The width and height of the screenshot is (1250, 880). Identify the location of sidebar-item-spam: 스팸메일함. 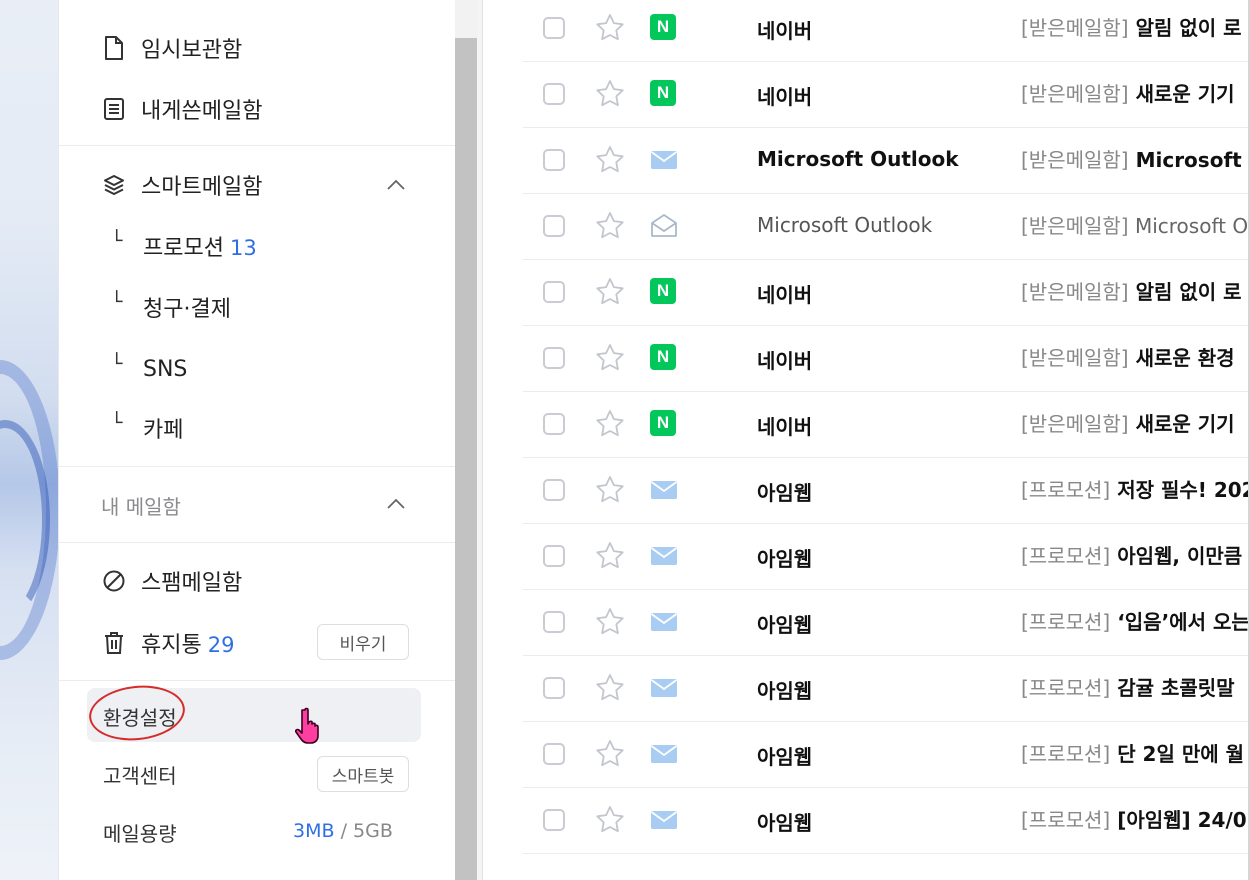
(257, 581).